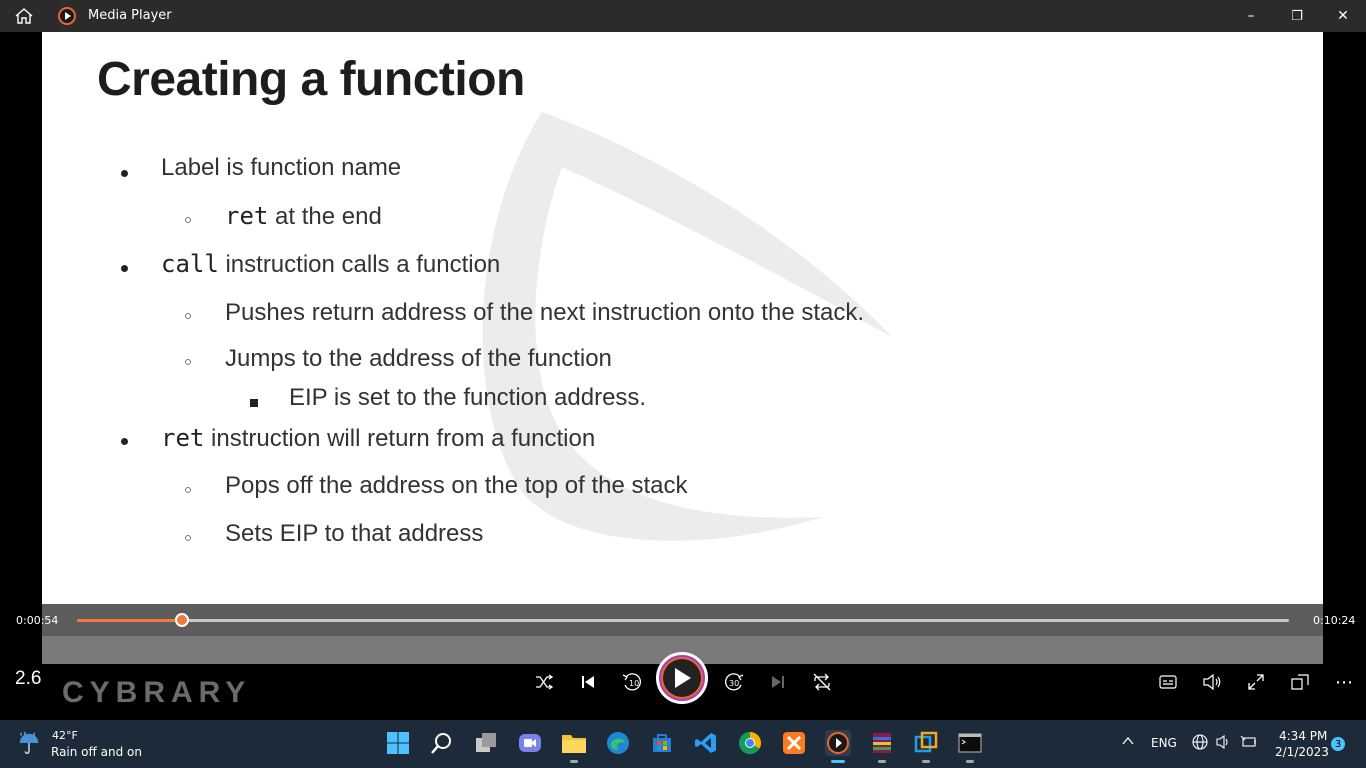  What do you see at coordinates (1303, 736) in the screenshot?
I see `clock-time: 4:34 PM` at bounding box center [1303, 736].